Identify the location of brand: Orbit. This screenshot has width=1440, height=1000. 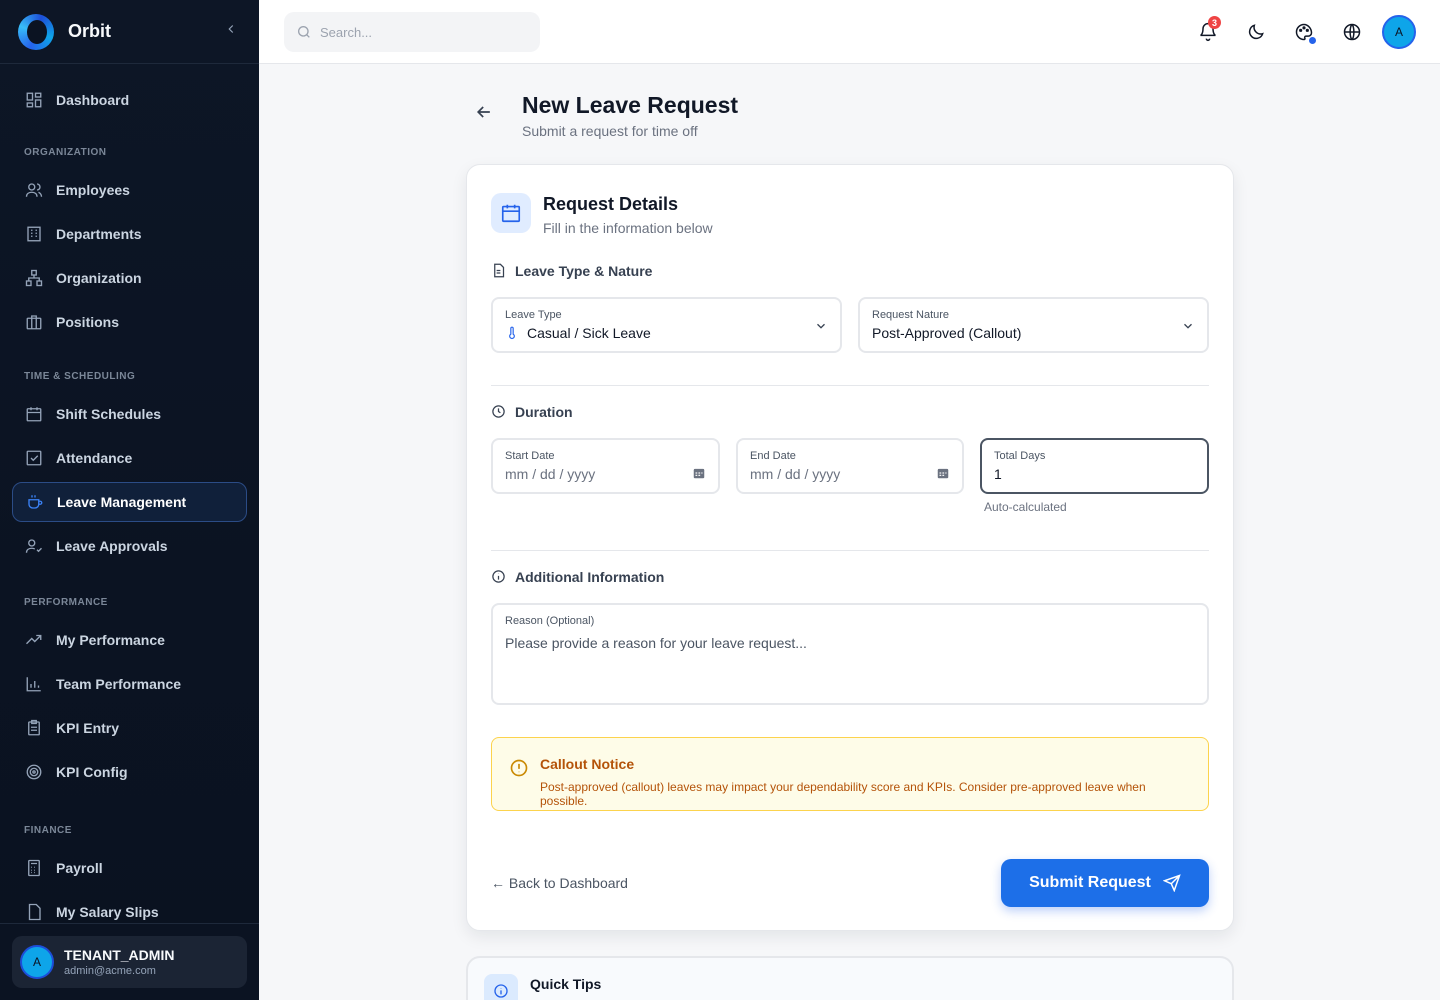
(129, 32).